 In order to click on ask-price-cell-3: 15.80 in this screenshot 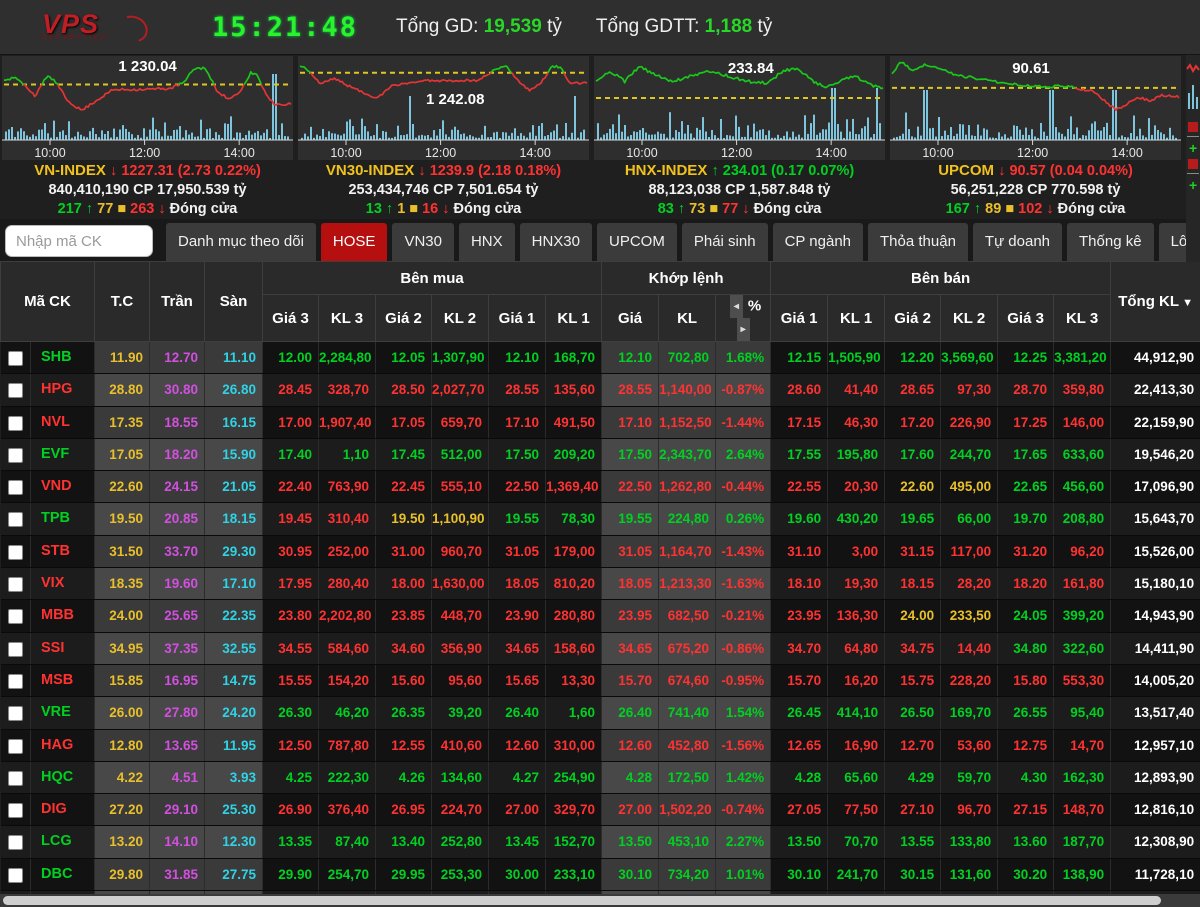, I will do `click(1026, 681)`.